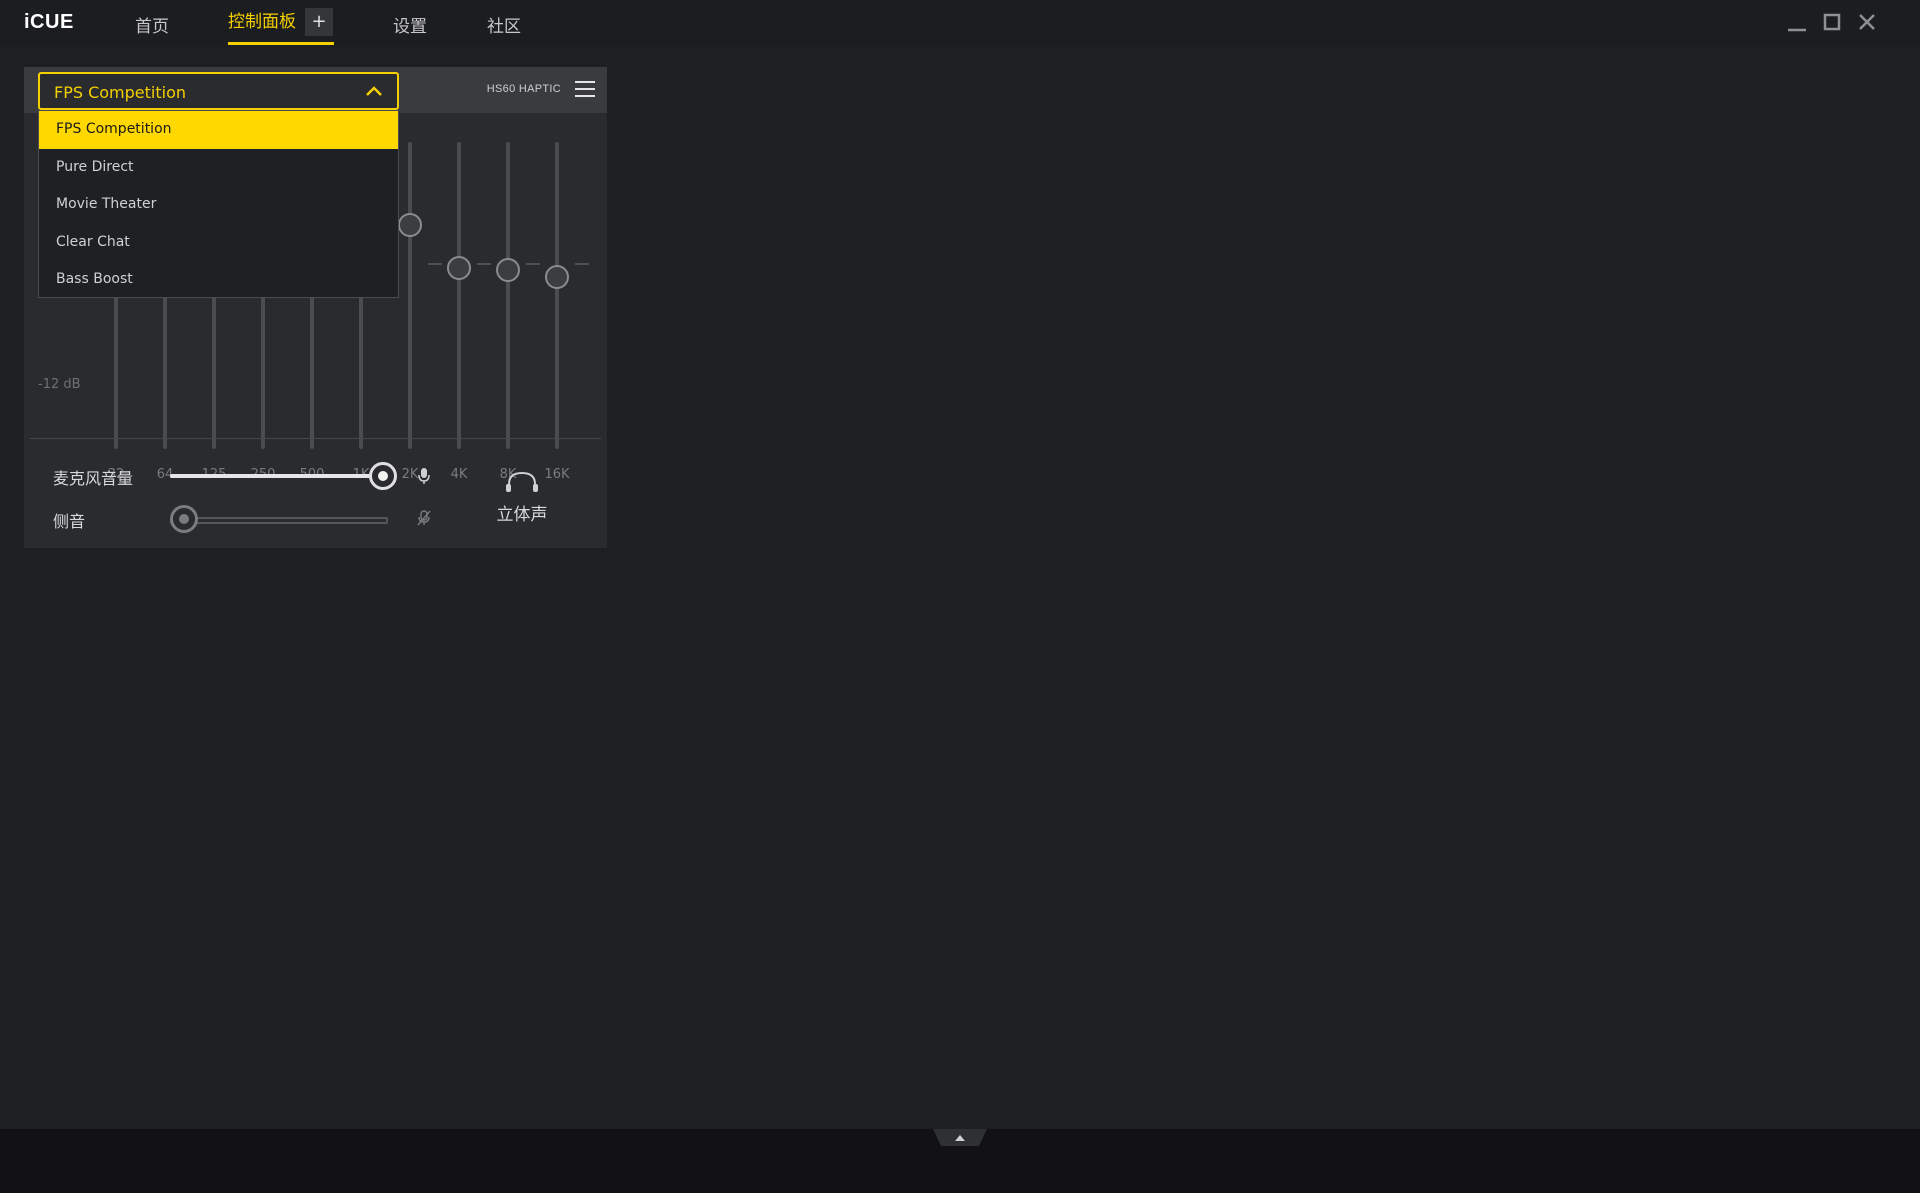  Describe the element at coordinates (262, 19) in the screenshot. I see `tab-dashboard: 控制面板` at that location.